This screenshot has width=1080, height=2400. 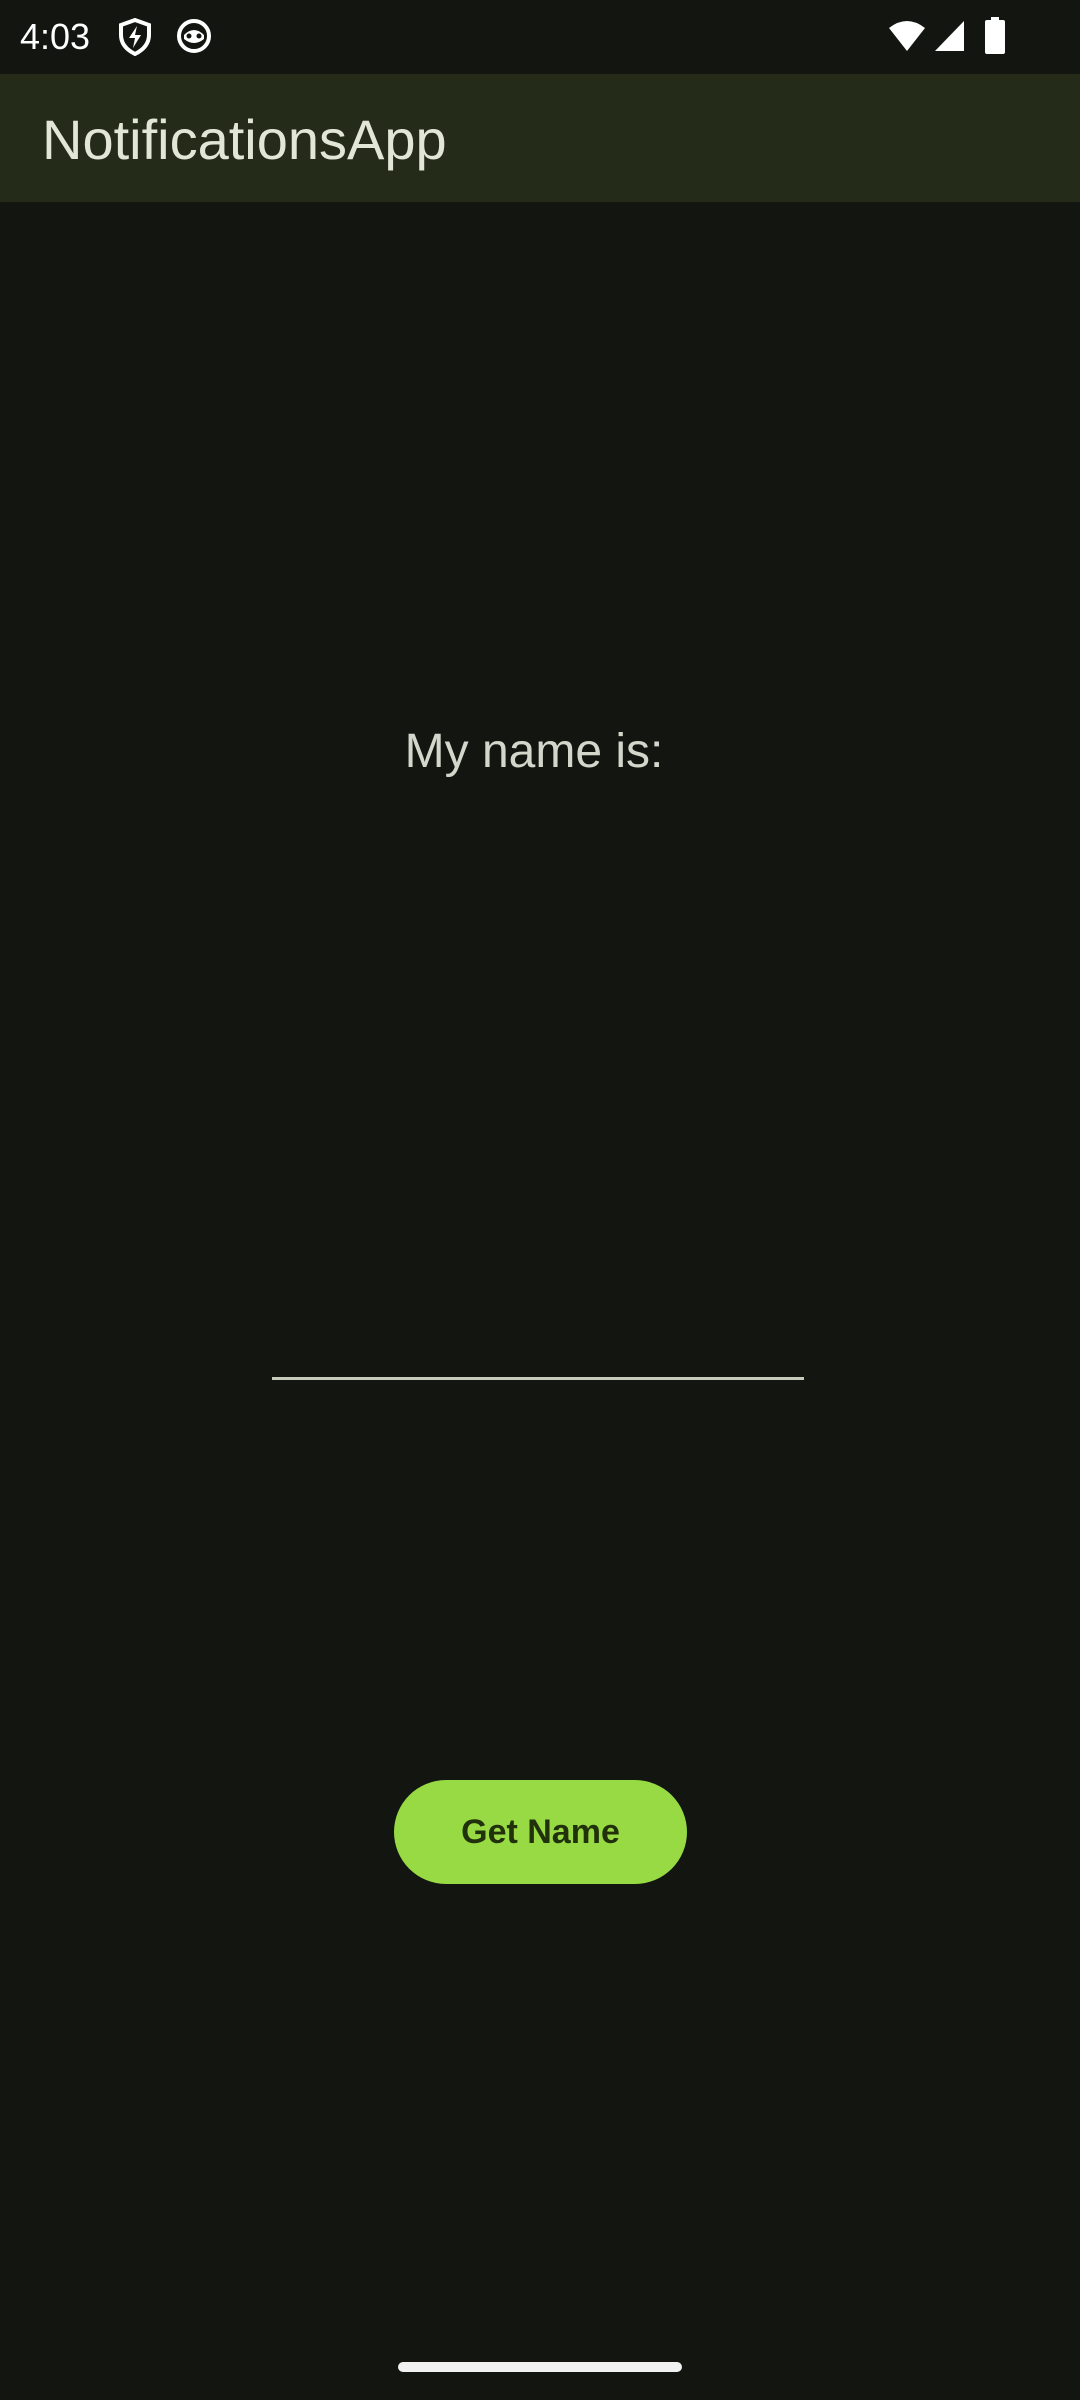 What do you see at coordinates (194, 38) in the screenshot?
I see `cat-face-icon` at bounding box center [194, 38].